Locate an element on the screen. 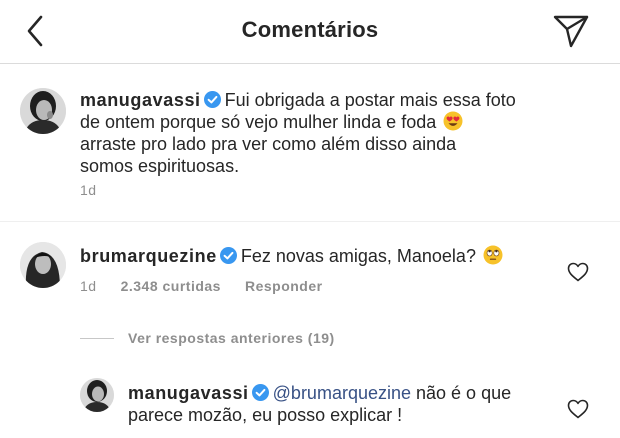 The height and width of the screenshot is (438, 620). mention-link: @brumarquezine is located at coordinates (342, 393).